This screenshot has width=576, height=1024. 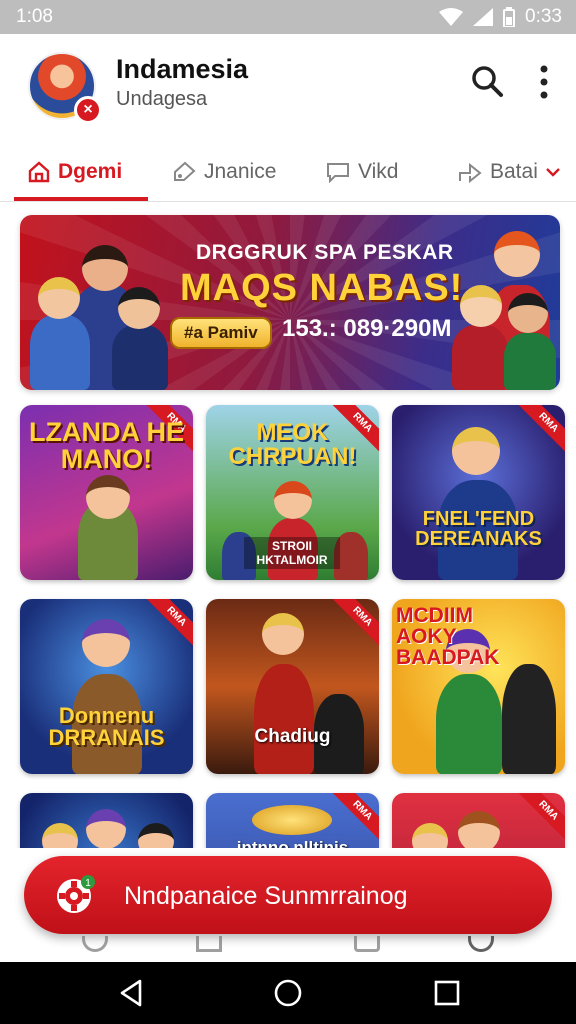 What do you see at coordinates (292, 843) in the screenshot?
I see `card-title: intnno nlltinis` at bounding box center [292, 843].